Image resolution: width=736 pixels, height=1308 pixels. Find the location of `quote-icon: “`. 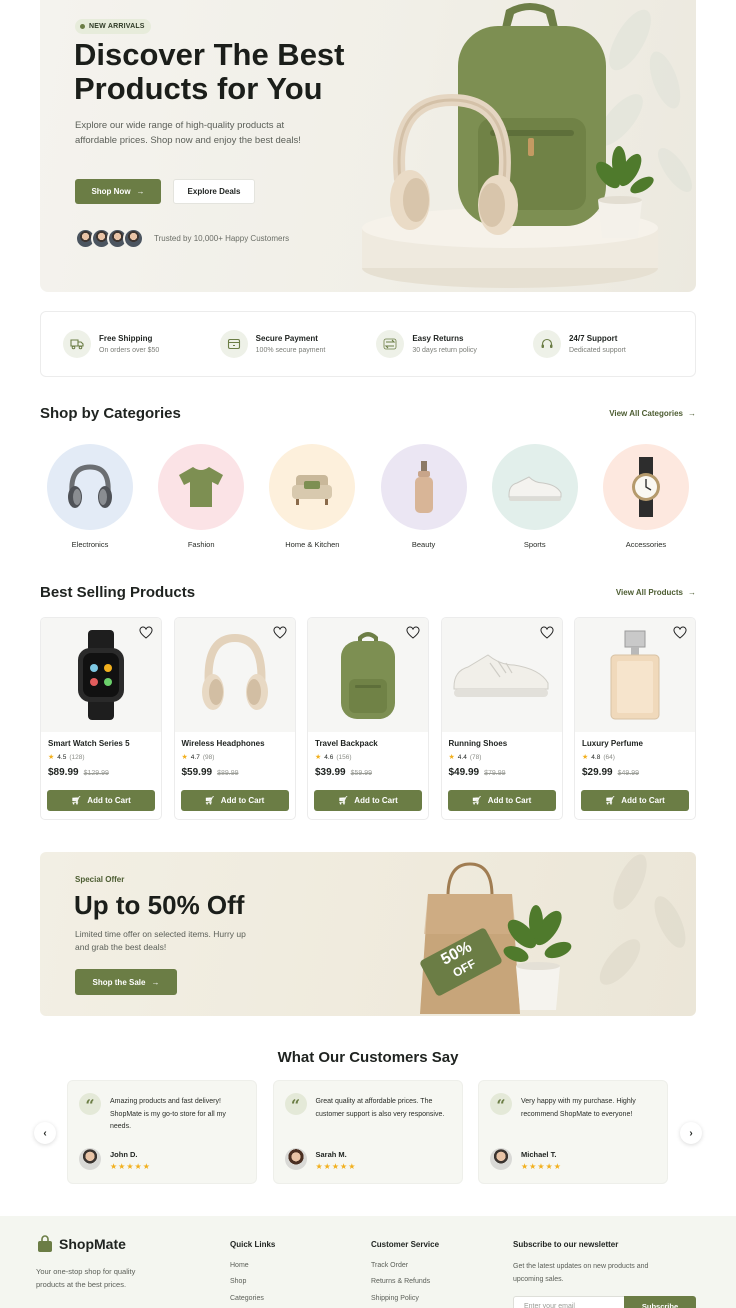

quote-icon: “ is located at coordinates (501, 1104).